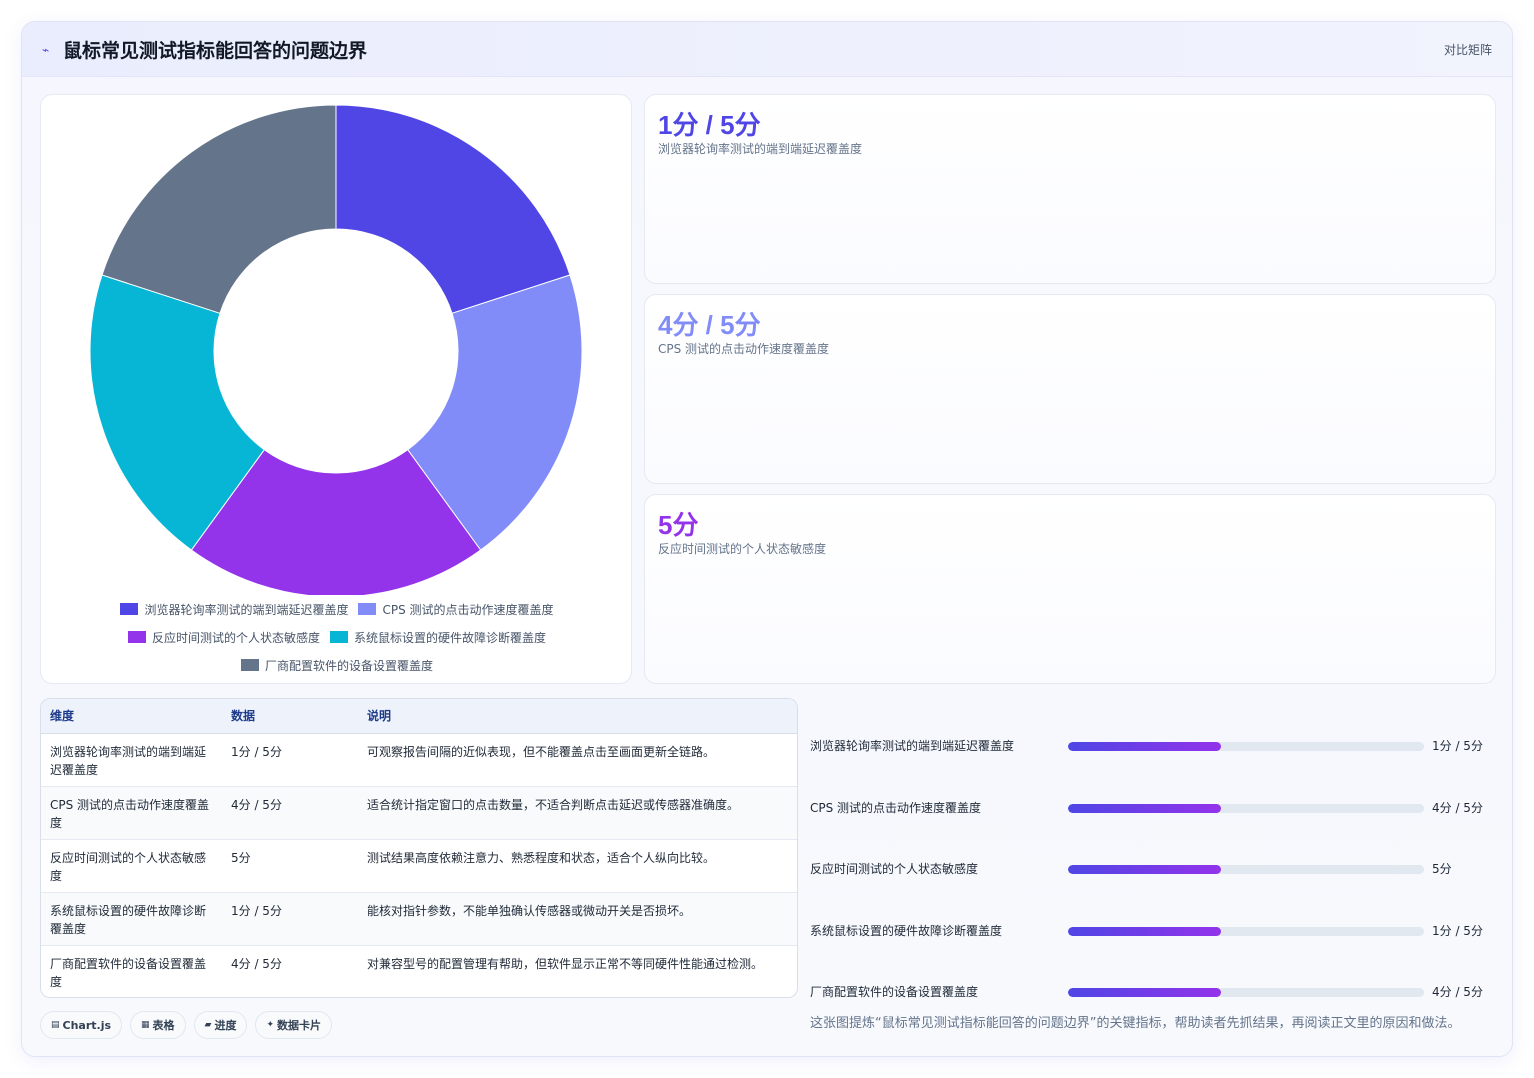 The image size is (1534, 1078). What do you see at coordinates (744, 349) in the screenshot?
I see `stat-label: CPS 测试的点击动作速度覆盖度` at bounding box center [744, 349].